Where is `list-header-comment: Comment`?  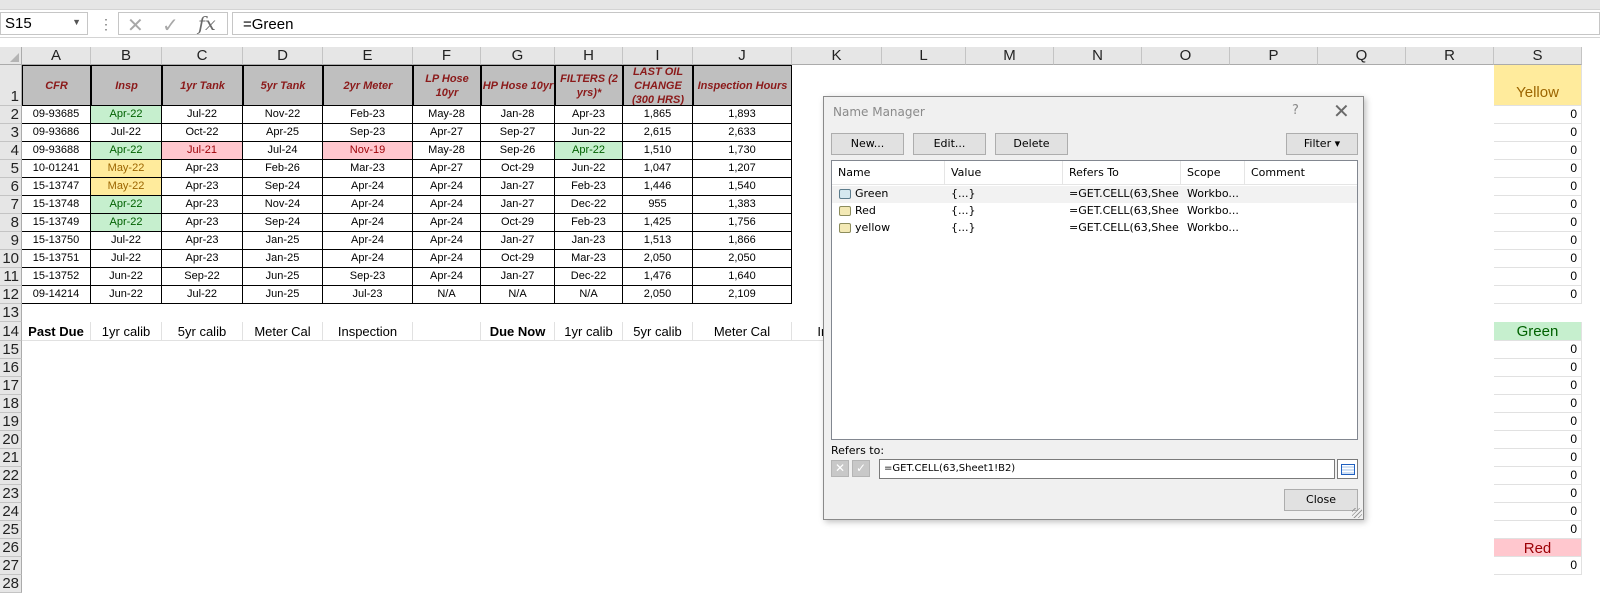 list-header-comment: Comment is located at coordinates (1301, 173).